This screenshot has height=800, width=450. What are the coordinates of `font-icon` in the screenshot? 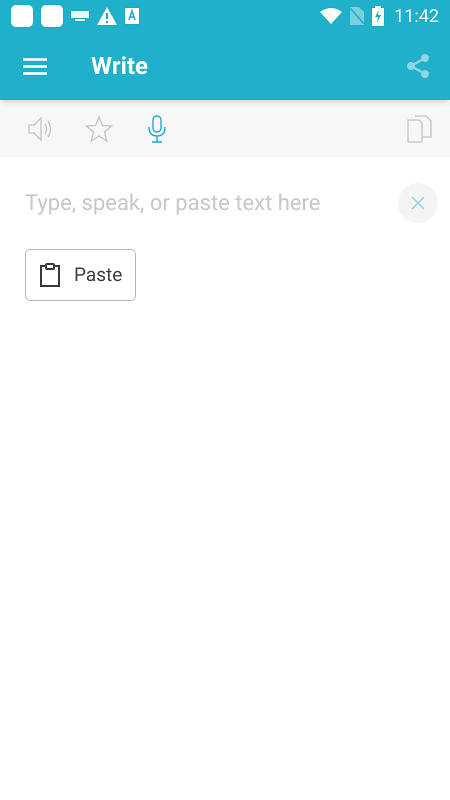 It's located at (132, 16).